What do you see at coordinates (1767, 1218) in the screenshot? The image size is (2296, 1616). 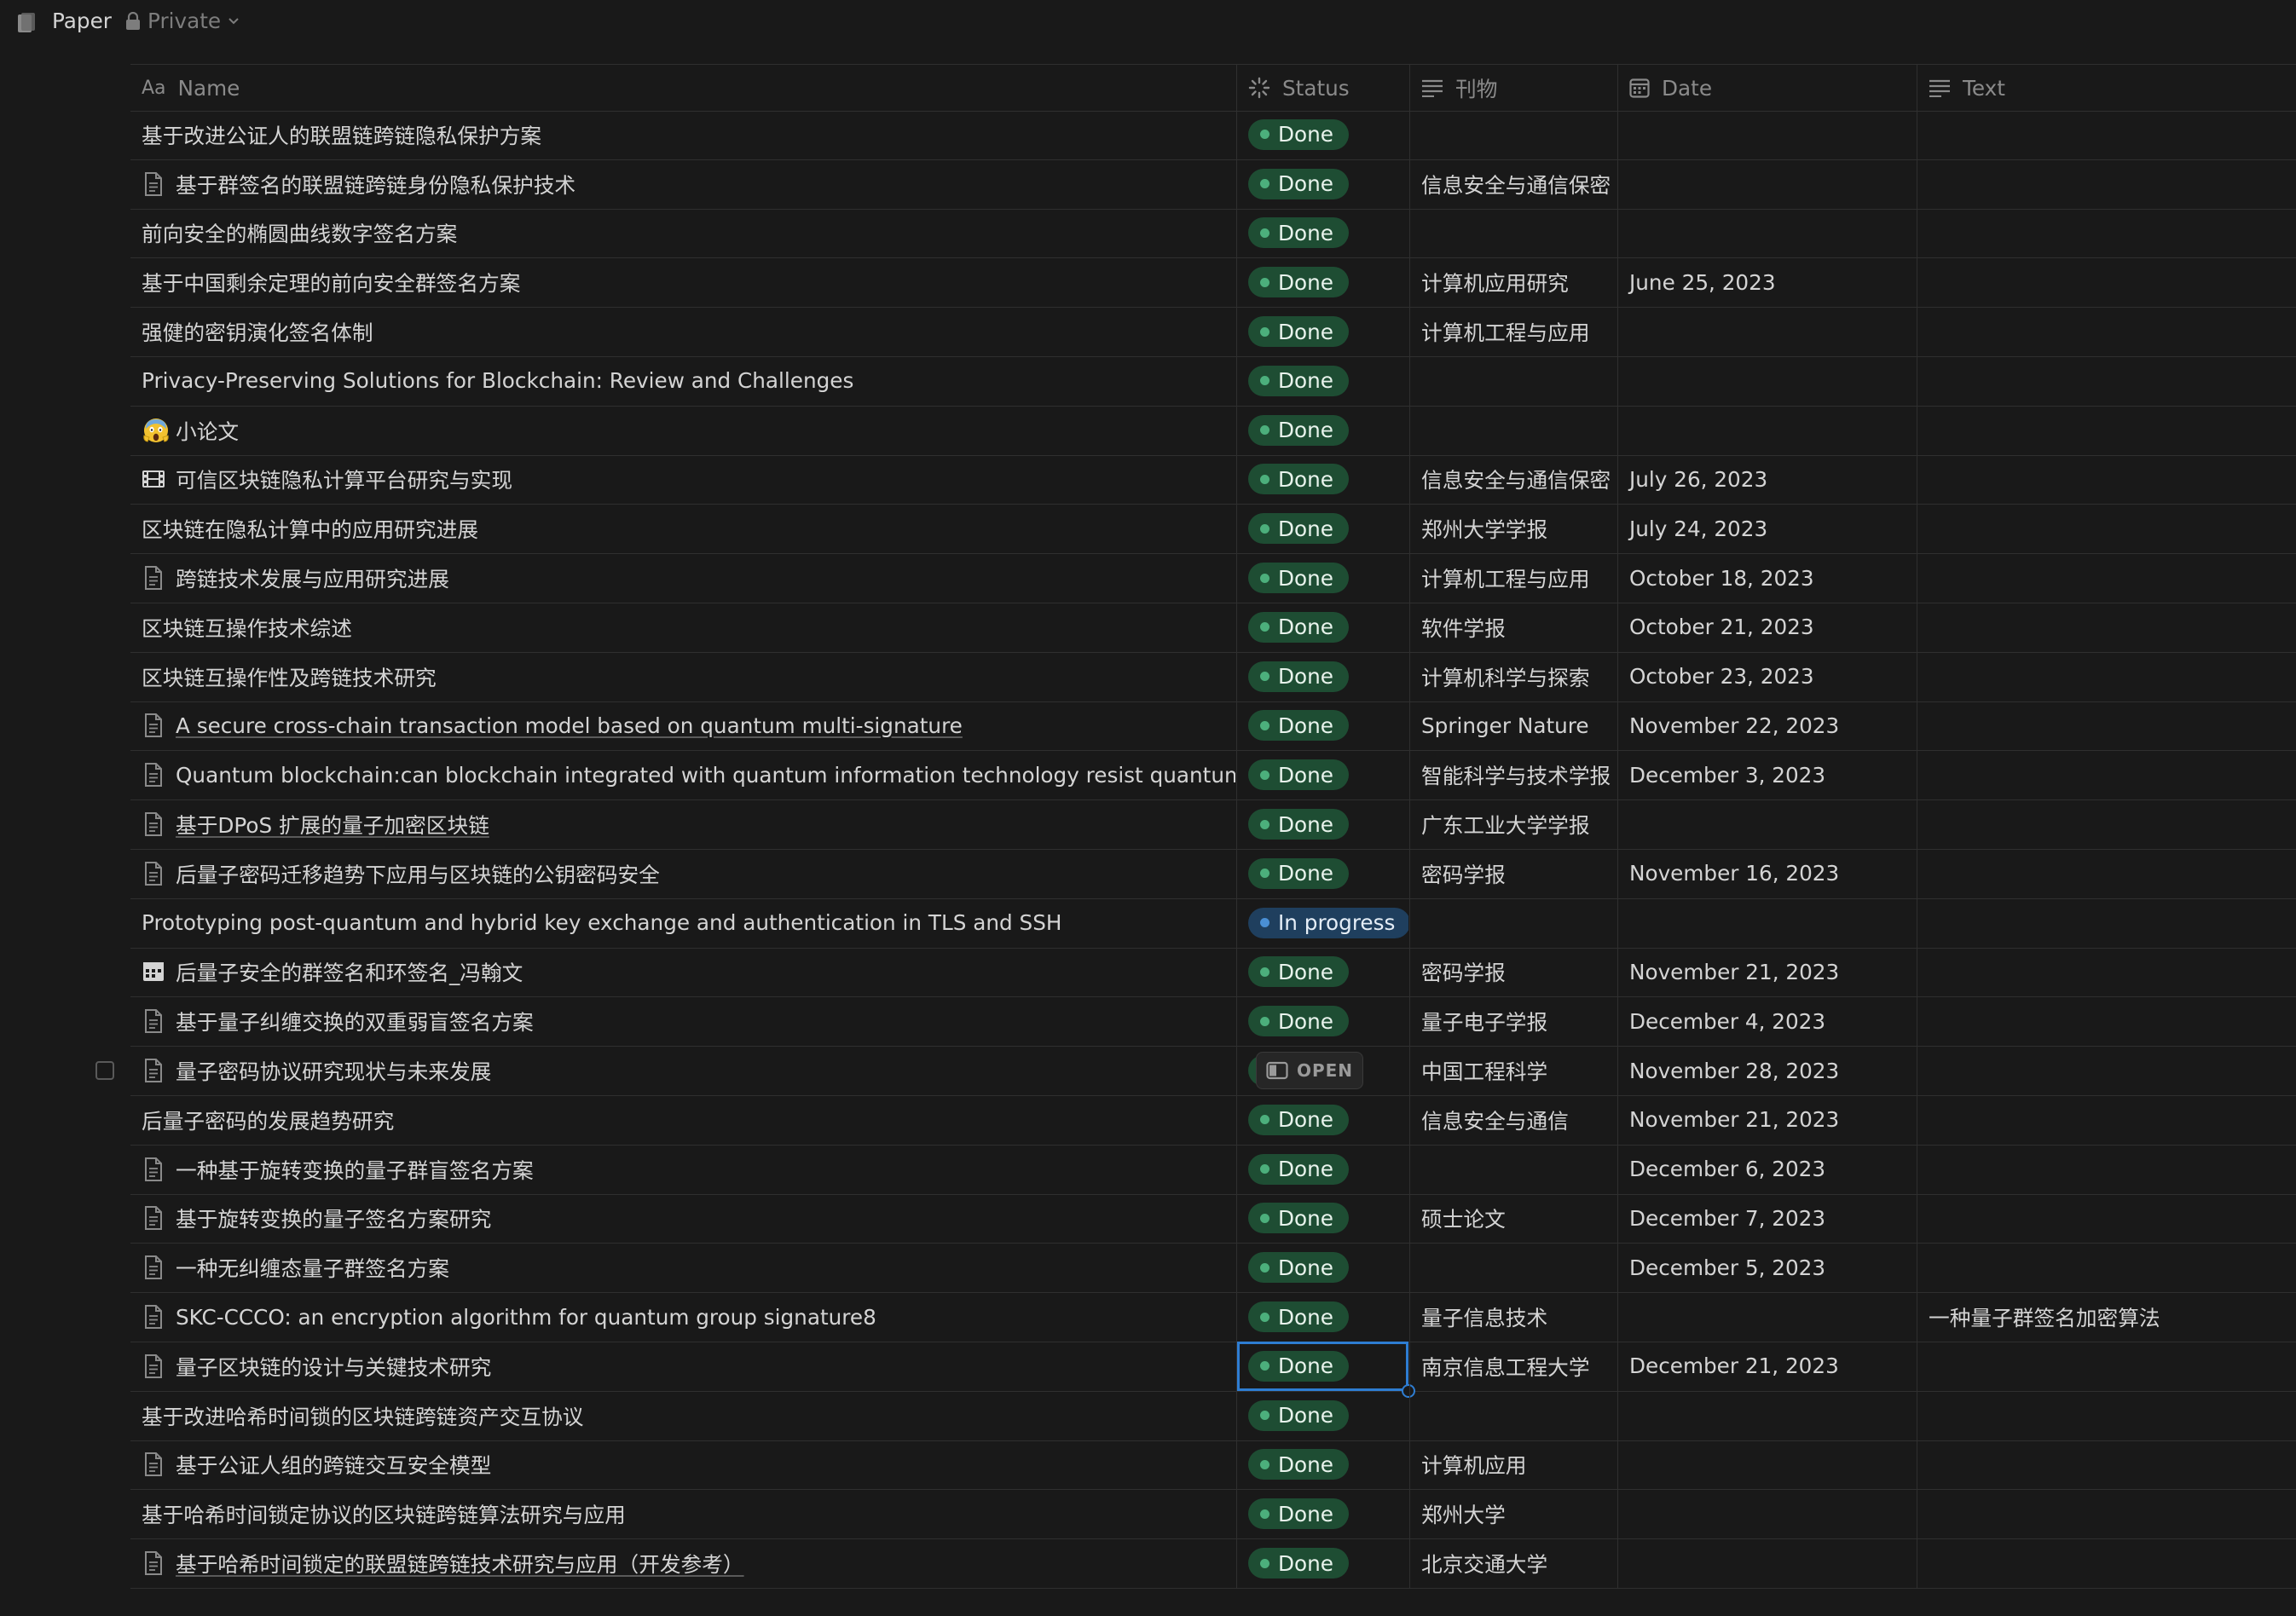 I see `cell-date: December 7, 2023` at bounding box center [1767, 1218].